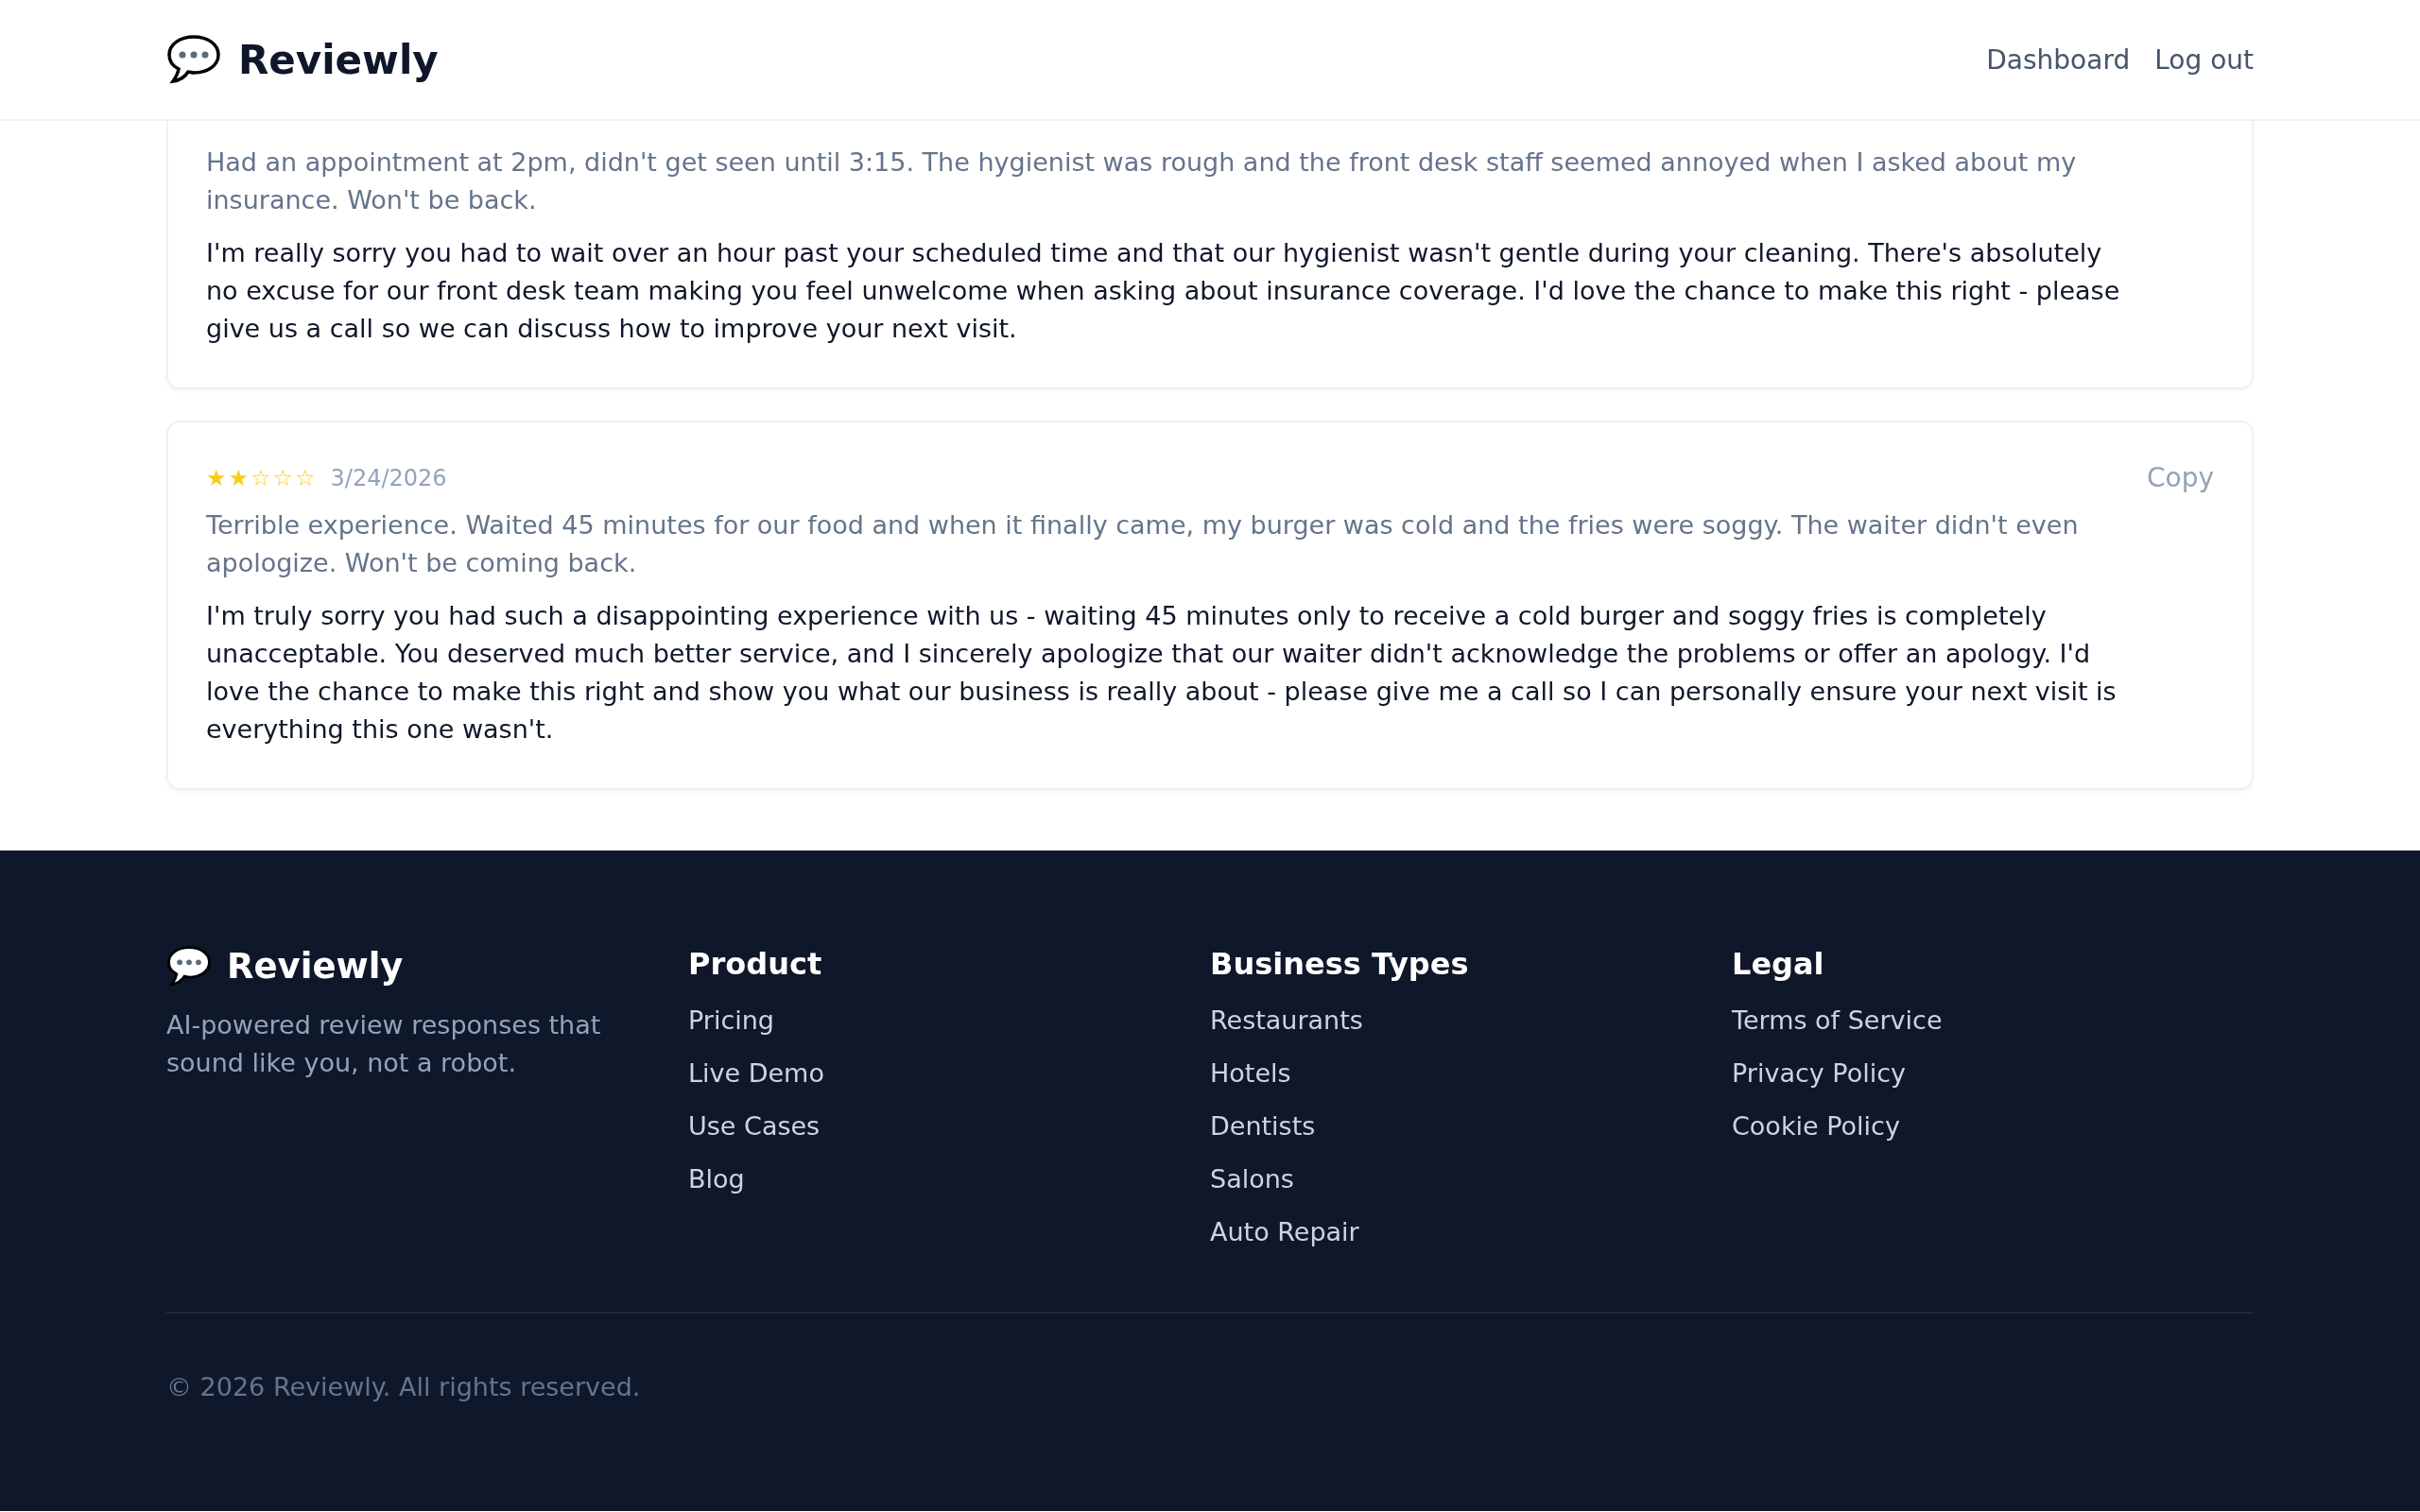 The width and height of the screenshot is (2420, 1512). I want to click on footer-link: Terms of Service, so click(1993, 1021).